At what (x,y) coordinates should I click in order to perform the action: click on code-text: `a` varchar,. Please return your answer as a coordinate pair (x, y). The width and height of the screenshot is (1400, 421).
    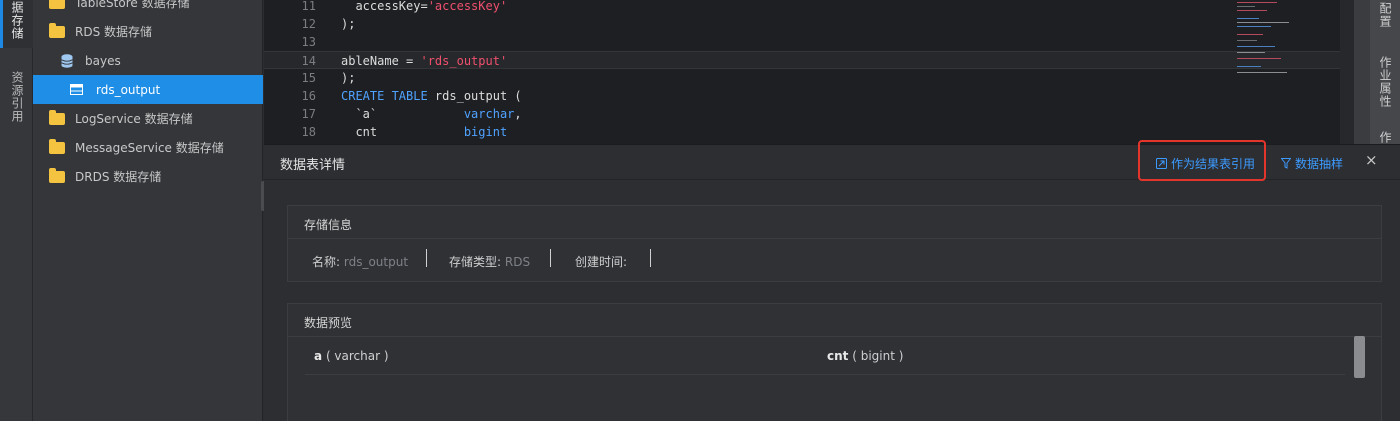
    Looking at the image, I should click on (431, 114).